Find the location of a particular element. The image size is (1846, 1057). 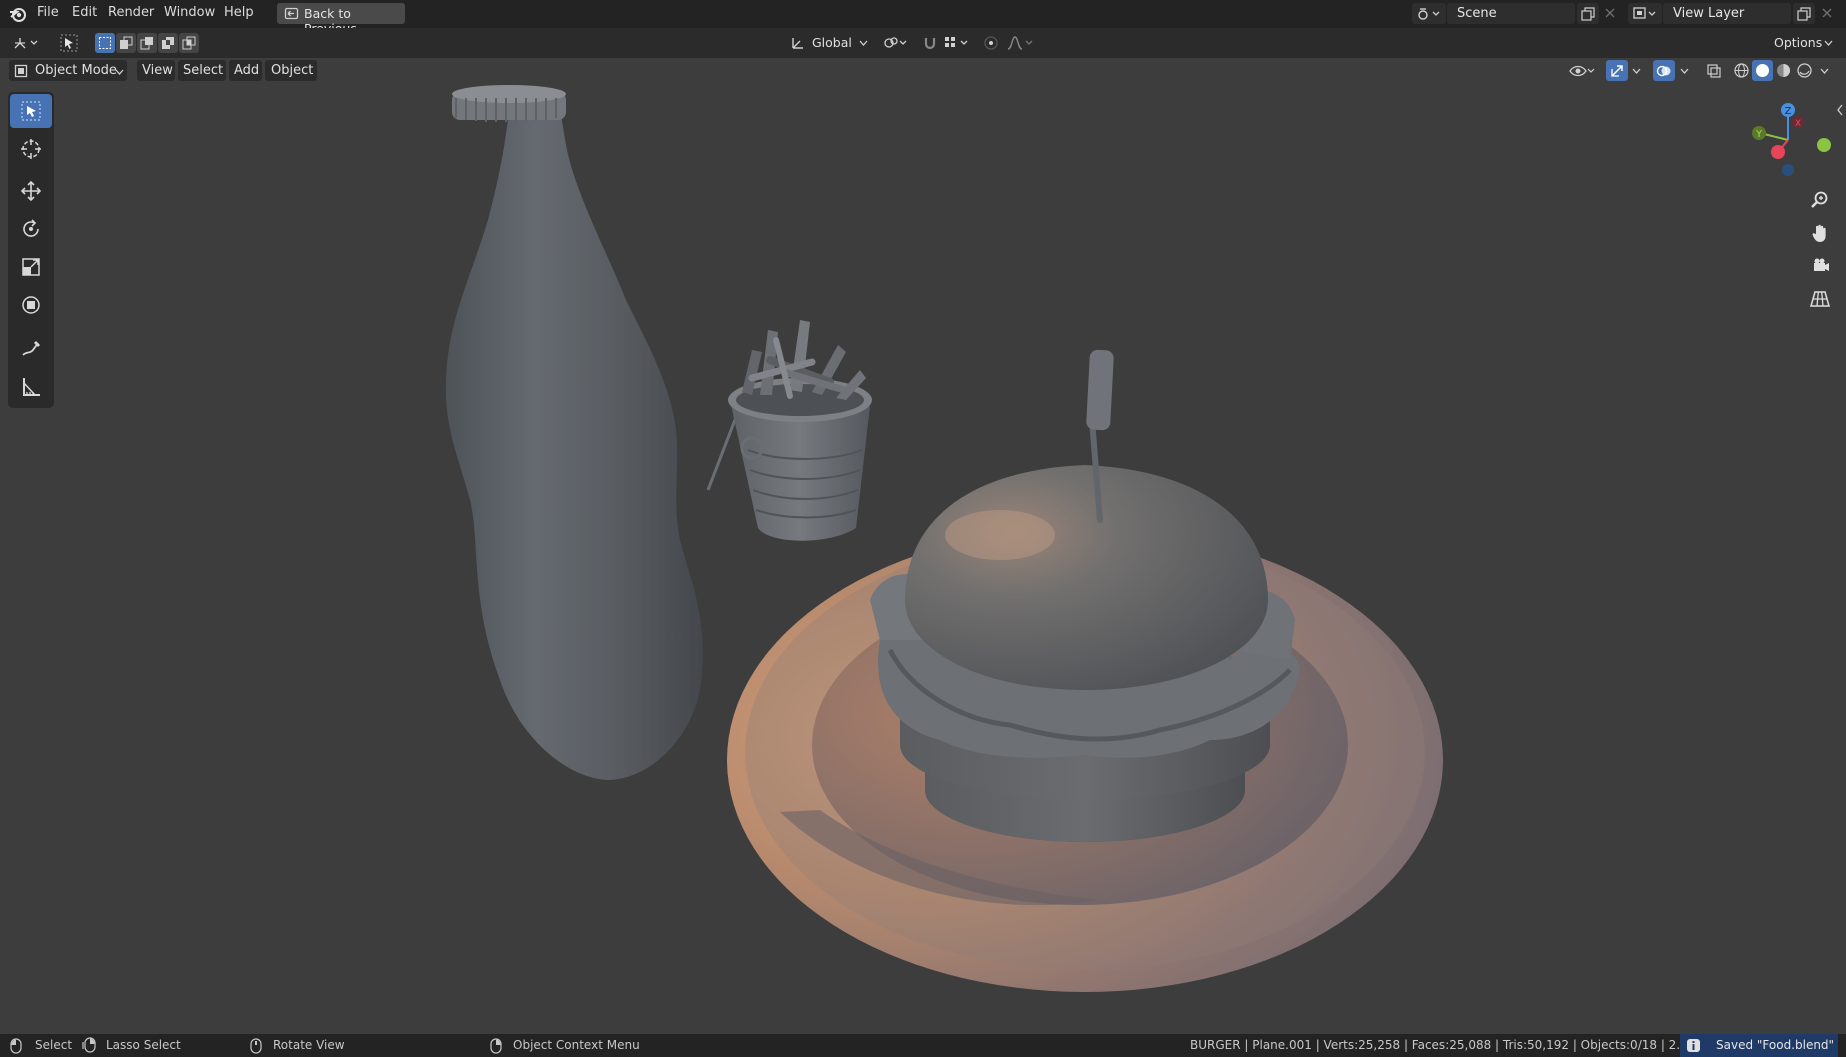

transform-orientation-dropdown: Global is located at coordinates (829, 43).